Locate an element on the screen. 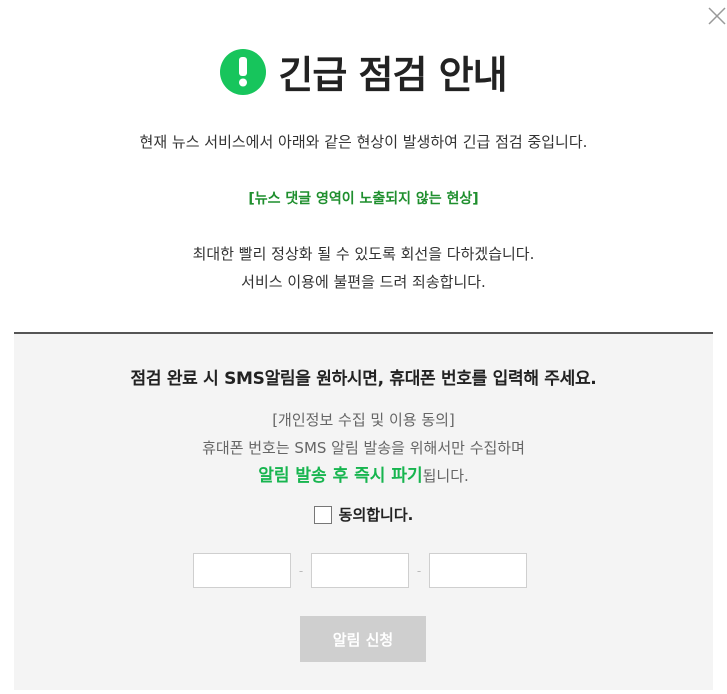 This screenshot has width=727, height=694. close-icon is located at coordinates (717, 16).